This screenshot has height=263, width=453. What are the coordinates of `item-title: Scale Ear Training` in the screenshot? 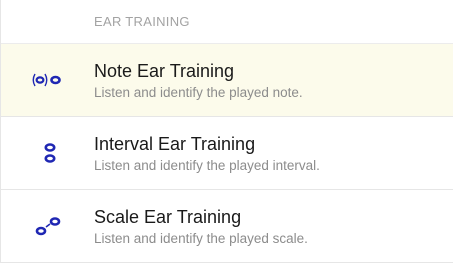 It's located at (168, 217).